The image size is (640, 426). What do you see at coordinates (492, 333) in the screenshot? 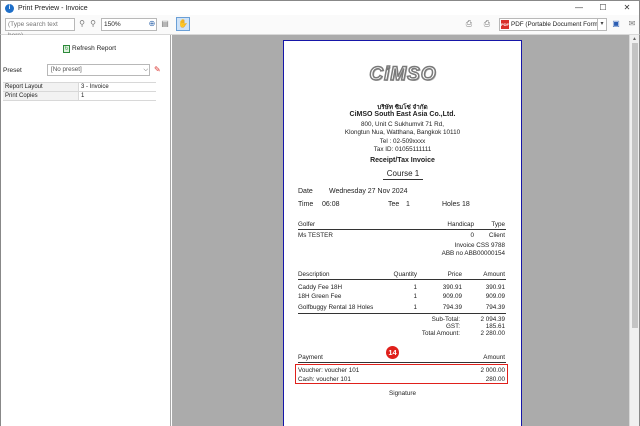
I see `total-value: 2 280.00` at bounding box center [492, 333].